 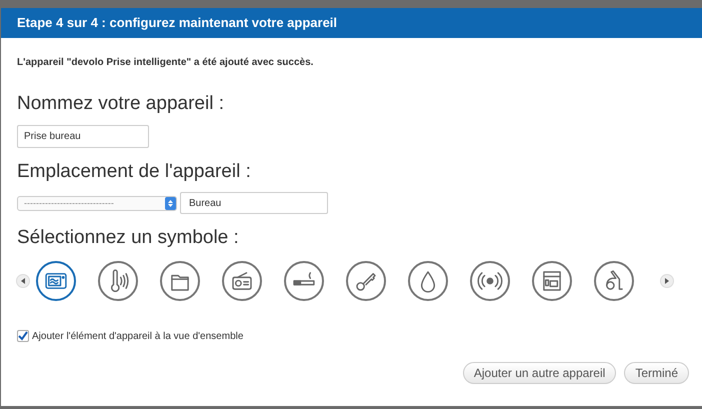 I want to click on location-dropdown: ------------------------------, so click(x=97, y=203).